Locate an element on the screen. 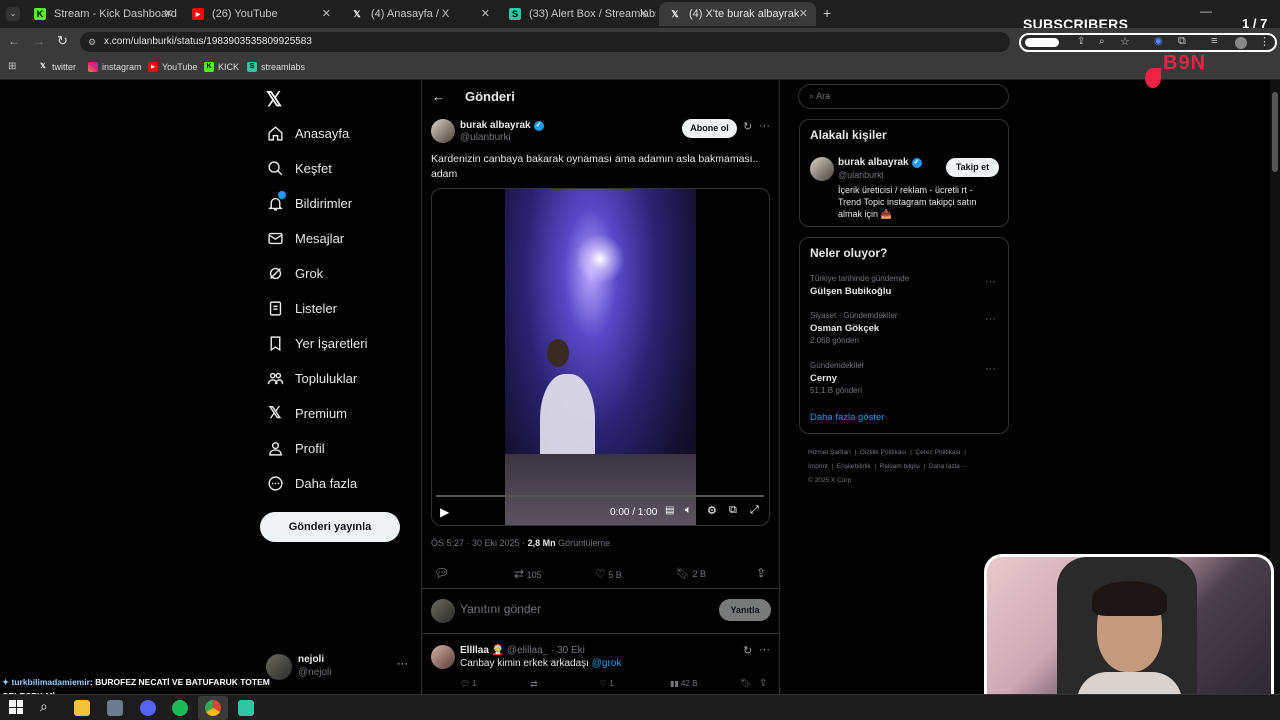  nav-home: Anasayfa is located at coordinates (307, 133).